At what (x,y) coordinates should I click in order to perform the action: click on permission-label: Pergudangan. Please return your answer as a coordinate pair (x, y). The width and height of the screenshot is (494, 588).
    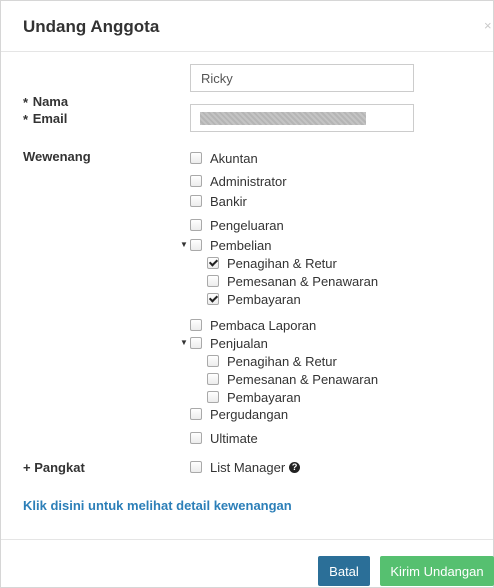
    Looking at the image, I should click on (249, 414).